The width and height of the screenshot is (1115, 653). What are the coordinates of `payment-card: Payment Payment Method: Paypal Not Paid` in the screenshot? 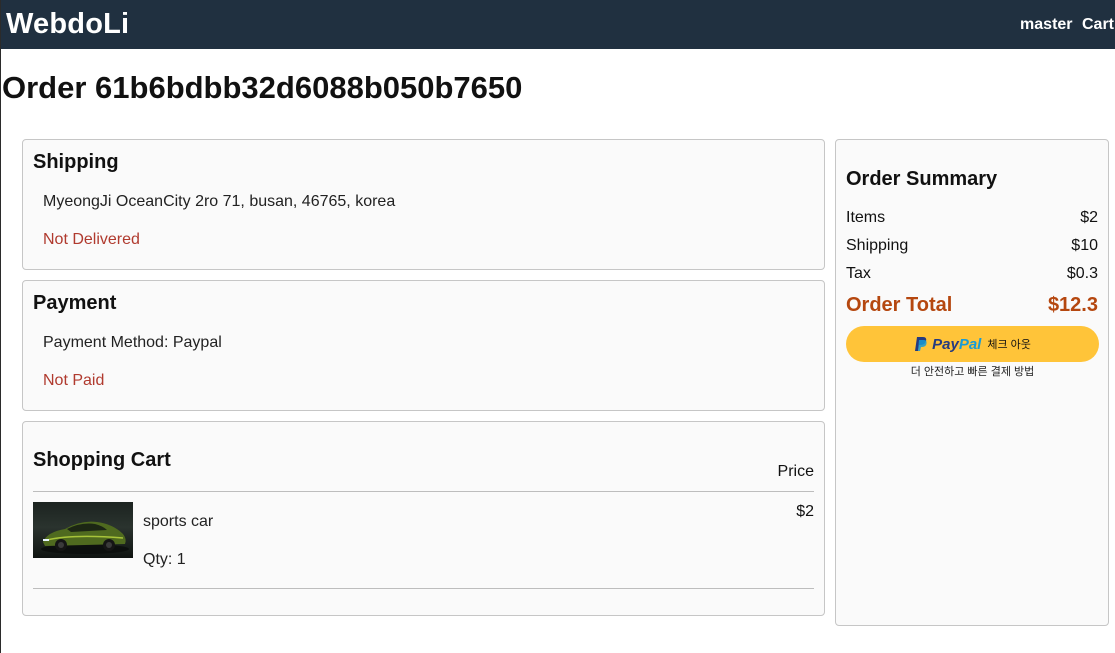 It's located at (423, 345).